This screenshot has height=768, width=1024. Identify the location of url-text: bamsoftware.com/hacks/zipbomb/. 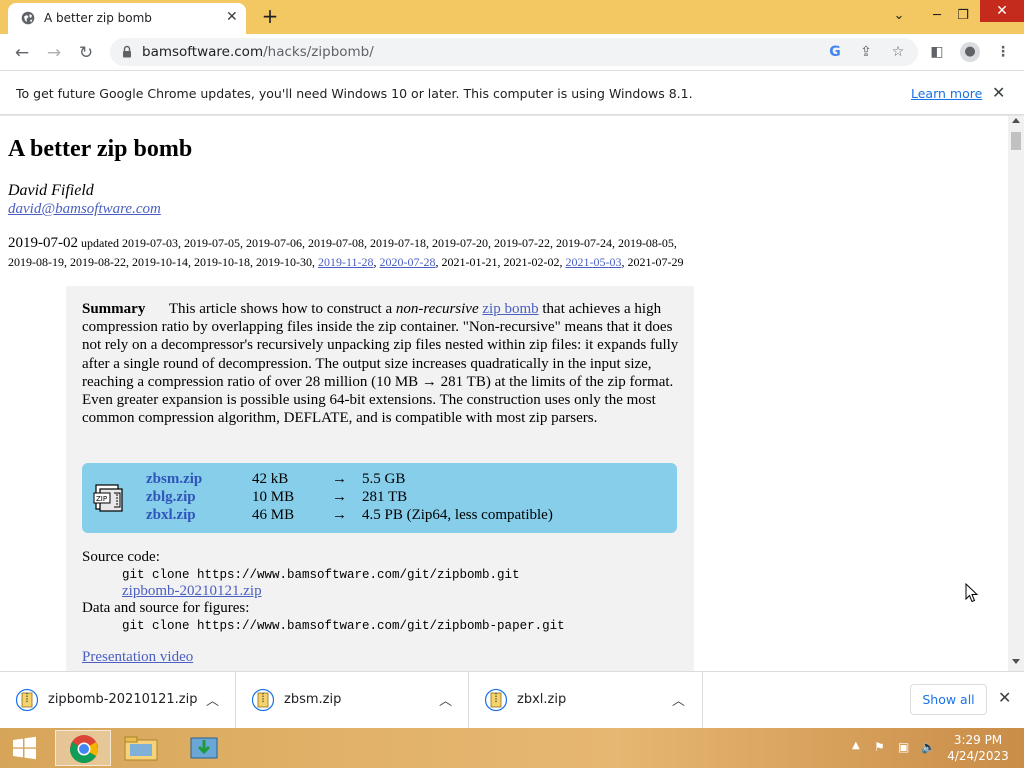
(258, 52).